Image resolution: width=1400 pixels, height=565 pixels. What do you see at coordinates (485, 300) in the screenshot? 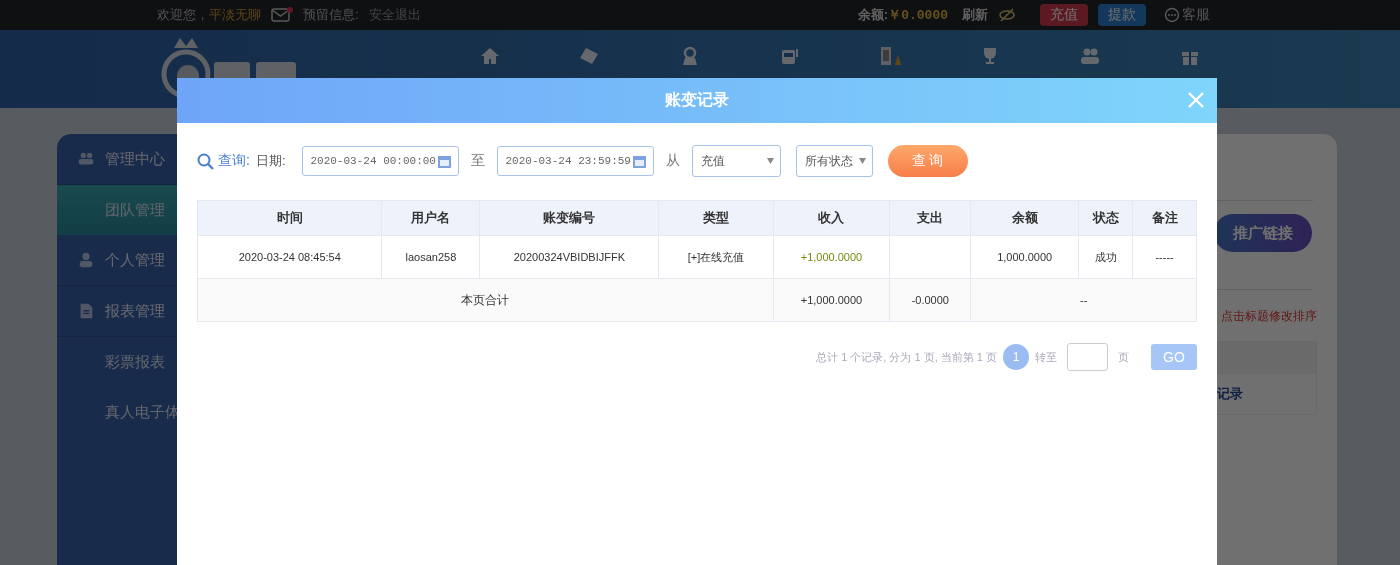
I see `totals-label-cell: 本页合计` at bounding box center [485, 300].